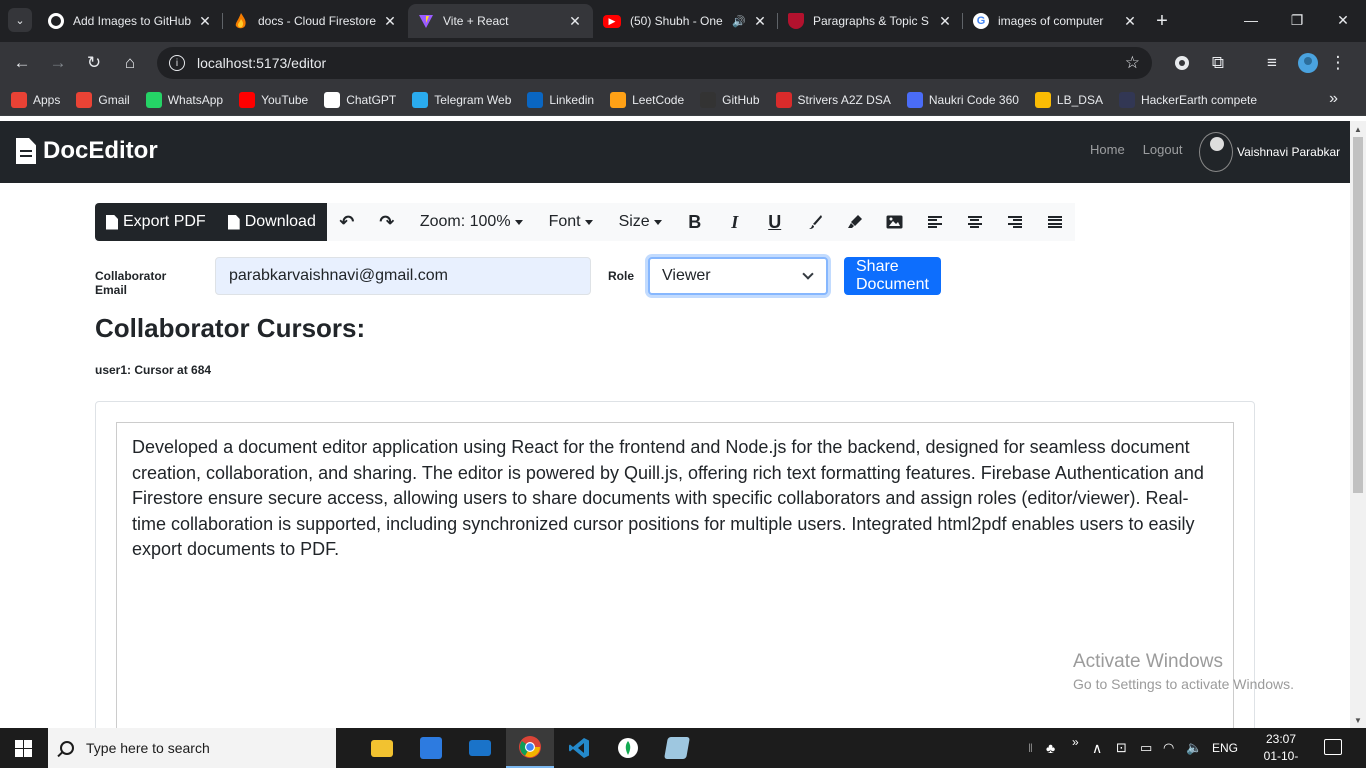 This screenshot has width=1366, height=768. I want to click on browser-menu-icon: ⋮, so click(1338, 63).